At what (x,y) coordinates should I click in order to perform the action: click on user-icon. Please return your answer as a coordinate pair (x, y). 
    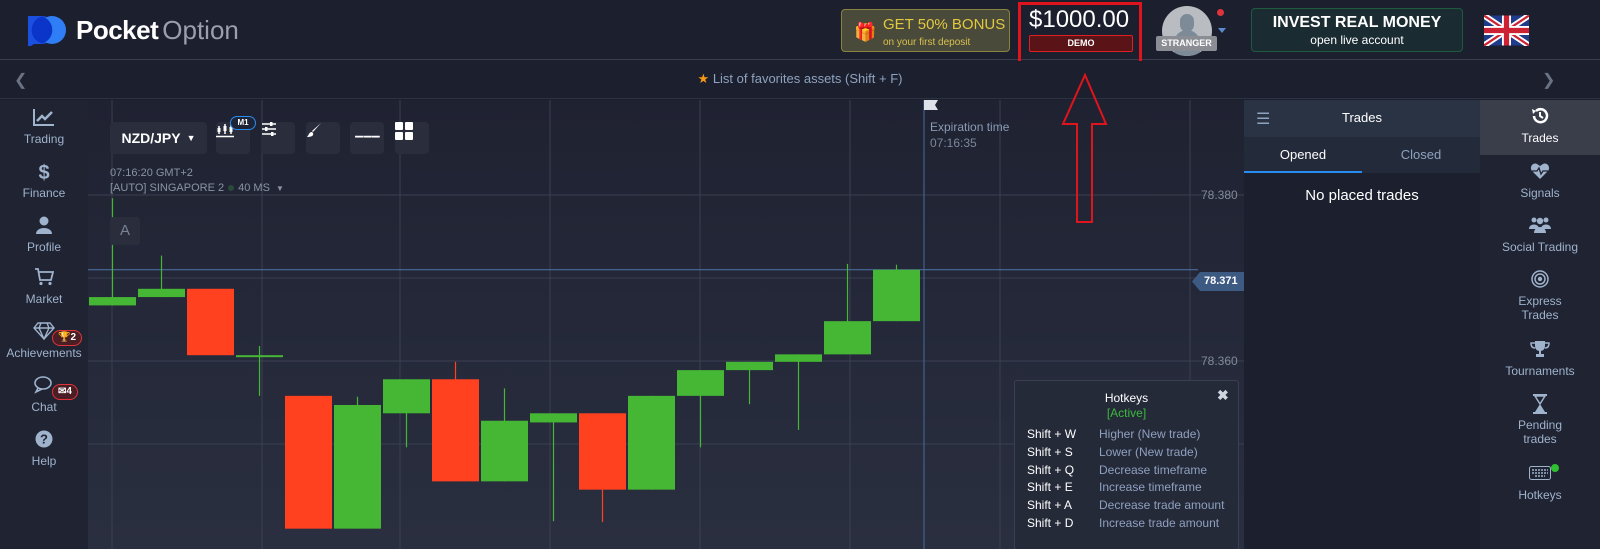
    Looking at the image, I should click on (44, 227).